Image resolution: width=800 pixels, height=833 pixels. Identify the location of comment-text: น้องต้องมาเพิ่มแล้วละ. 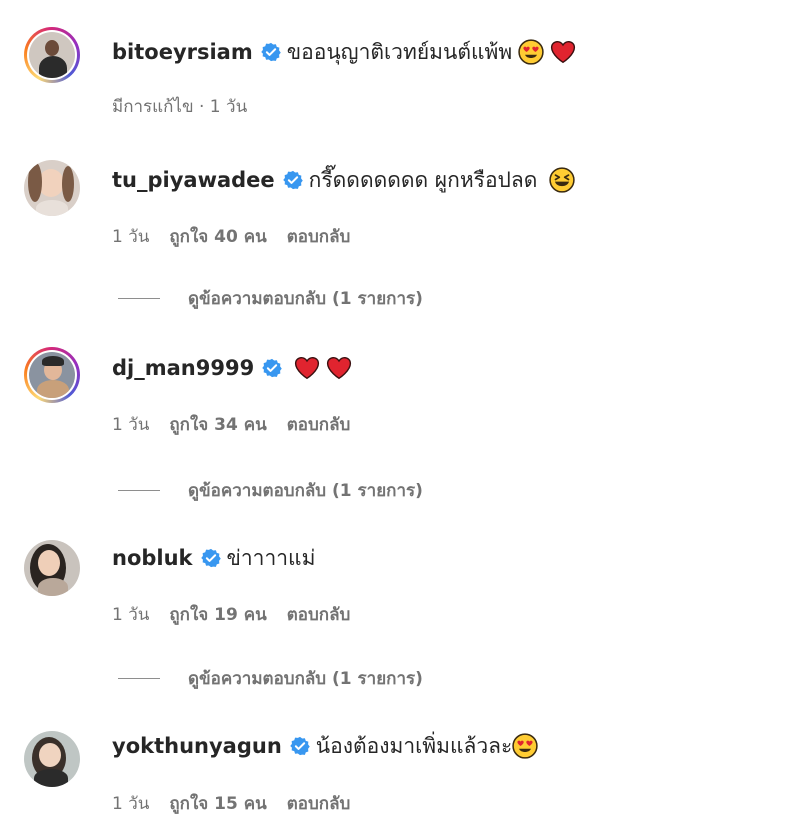
(414, 746).